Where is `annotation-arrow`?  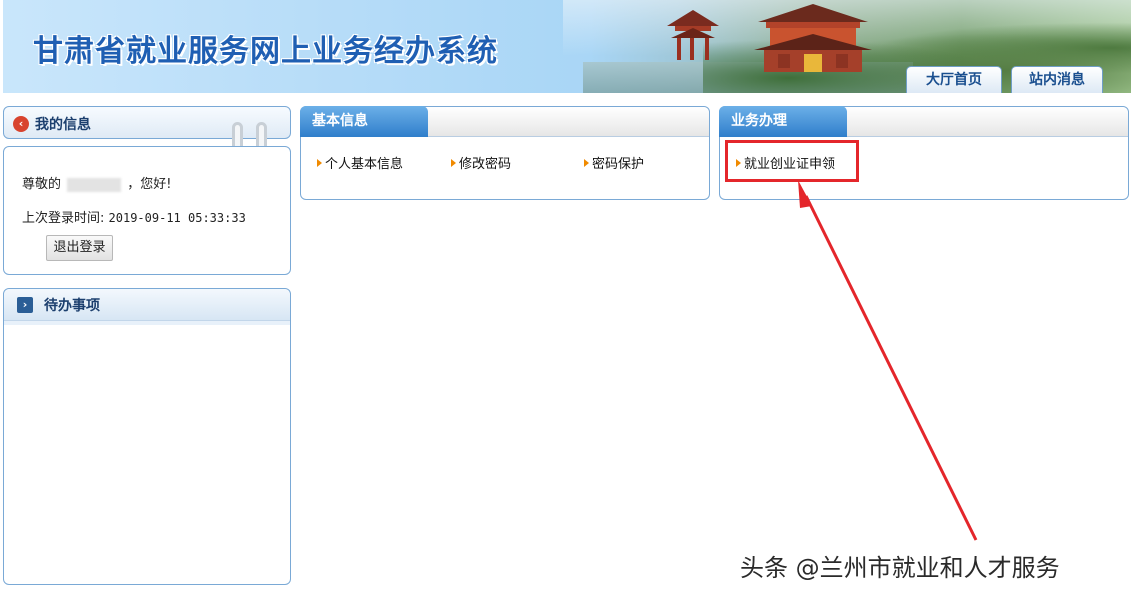 annotation-arrow is located at coordinates (888, 360).